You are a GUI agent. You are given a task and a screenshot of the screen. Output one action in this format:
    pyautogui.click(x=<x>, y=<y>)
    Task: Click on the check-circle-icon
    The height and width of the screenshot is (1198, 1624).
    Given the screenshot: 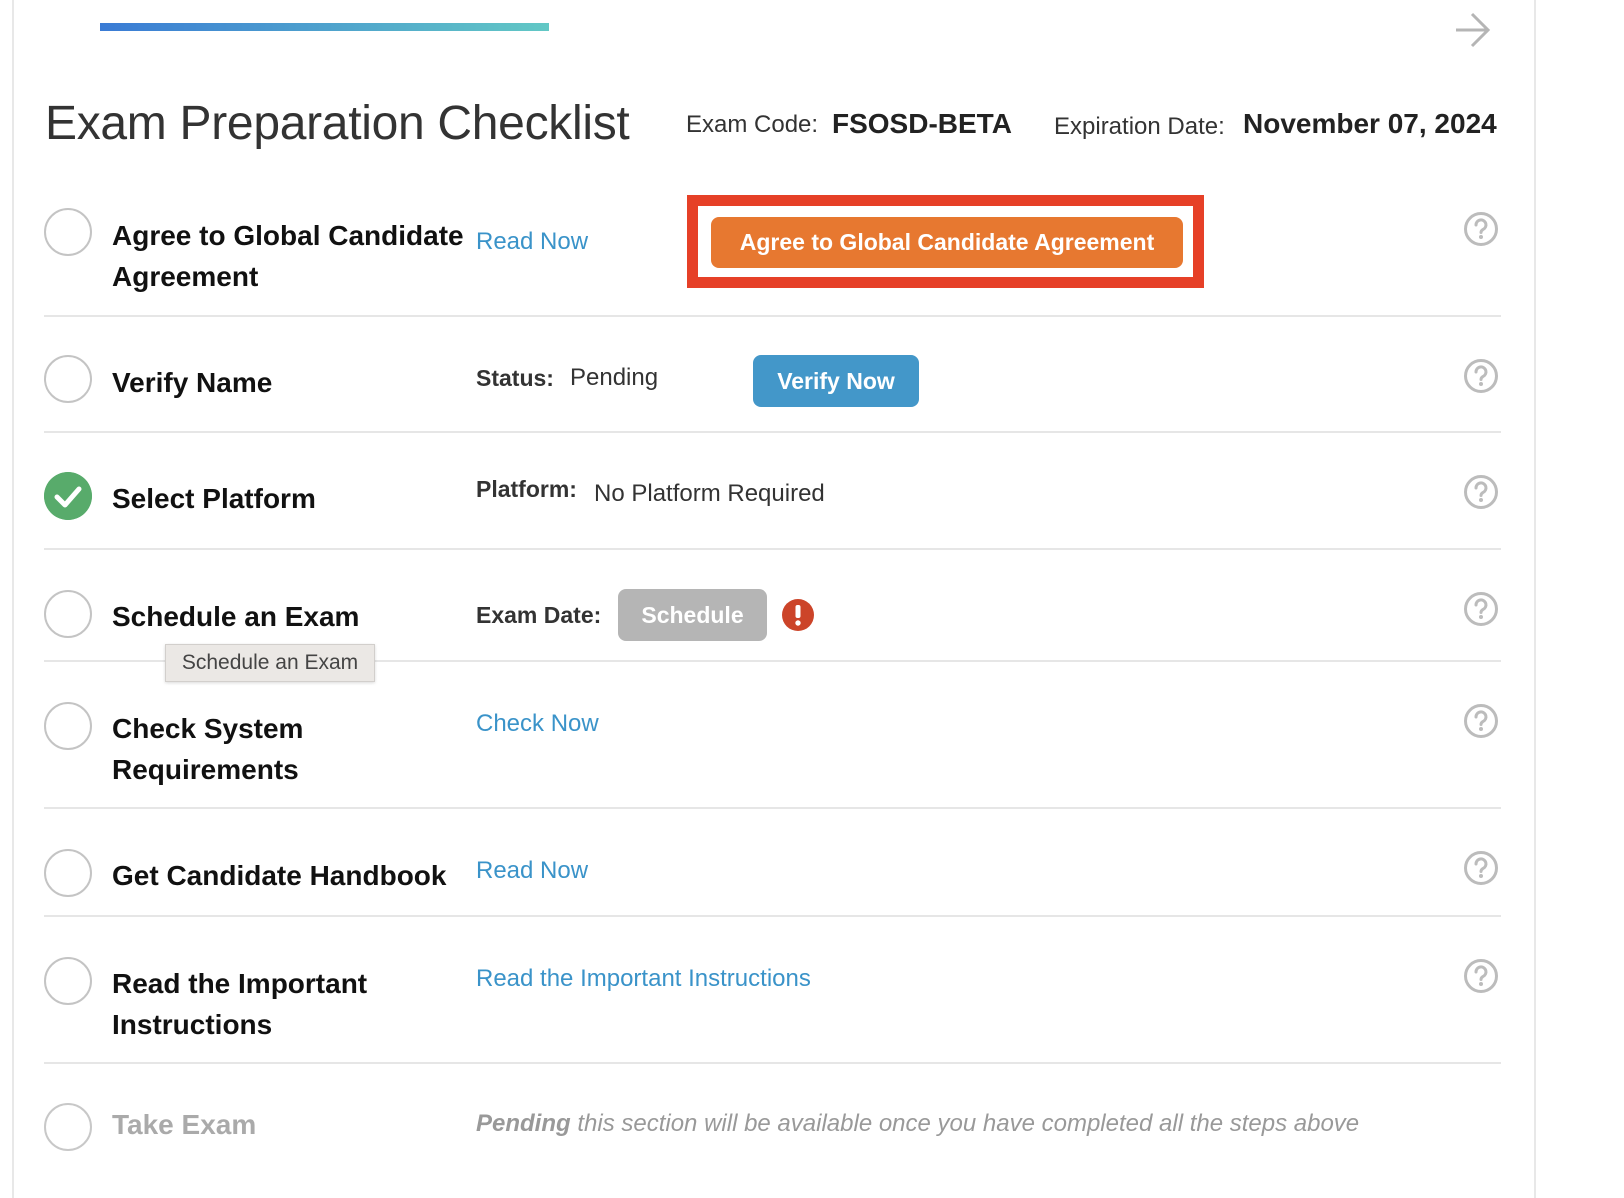 What is the action you would take?
    pyautogui.click(x=68, y=496)
    